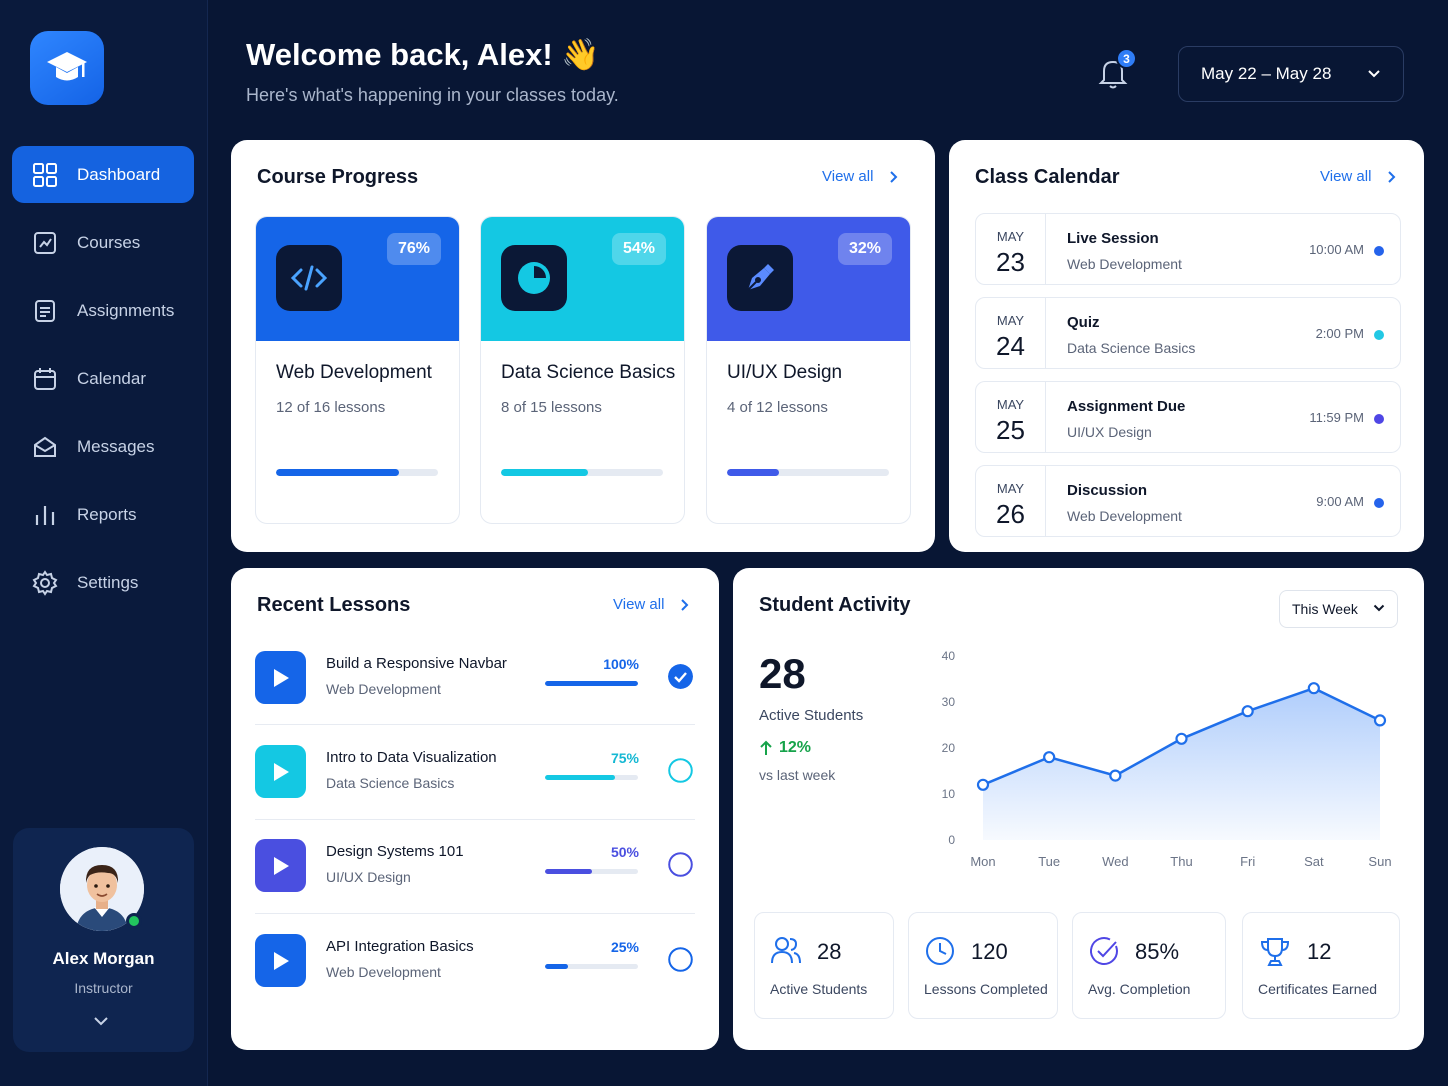 The image size is (1448, 1086). I want to click on sidebar-item-messages: Messages, so click(103, 446).